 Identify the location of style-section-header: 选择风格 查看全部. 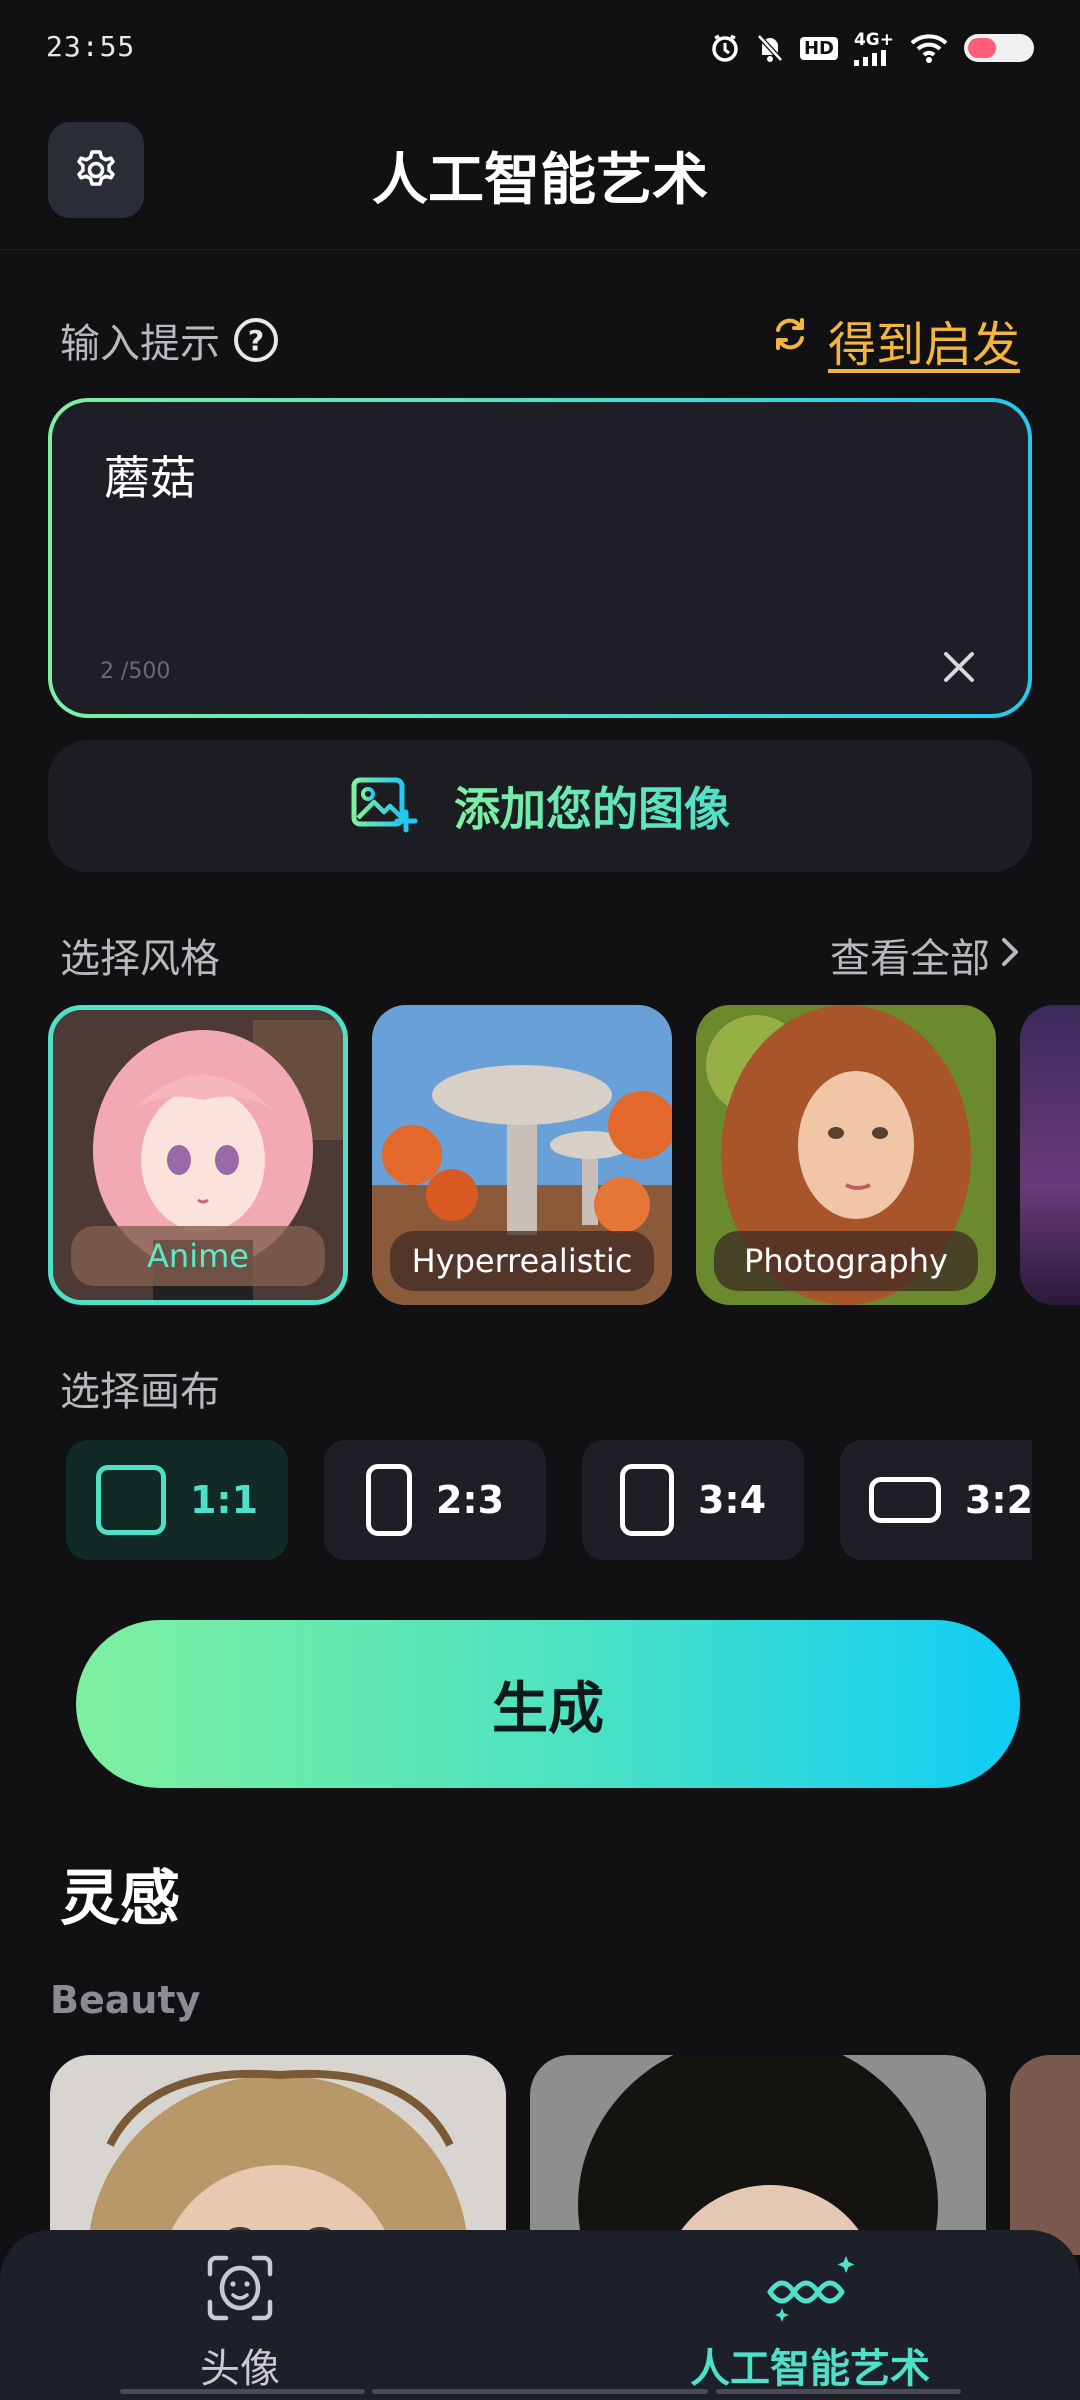
(540, 955).